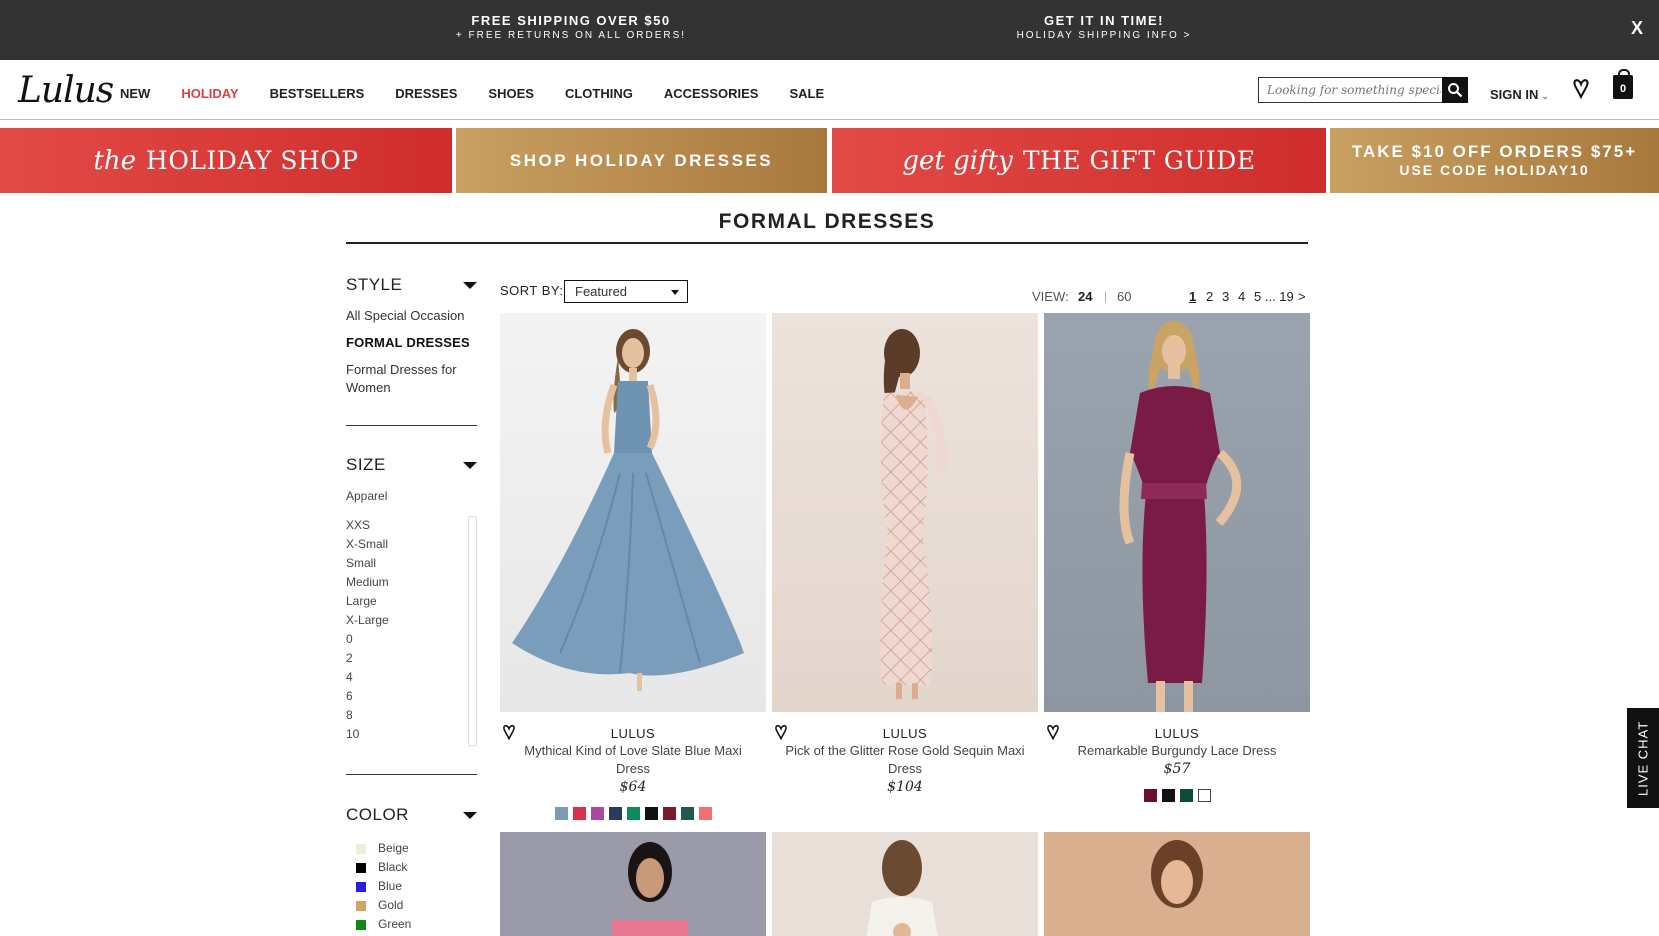 The image size is (1659, 936). I want to click on search-input, so click(1350, 90).